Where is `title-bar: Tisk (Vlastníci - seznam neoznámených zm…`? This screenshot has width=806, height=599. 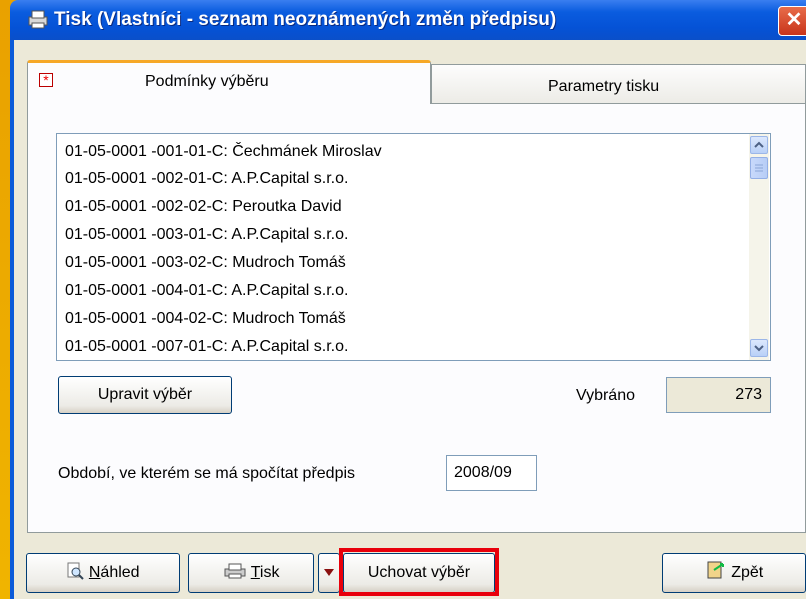
title-bar: Tisk (Vlastníci - seznam neoznámených zm… is located at coordinates (408, 20).